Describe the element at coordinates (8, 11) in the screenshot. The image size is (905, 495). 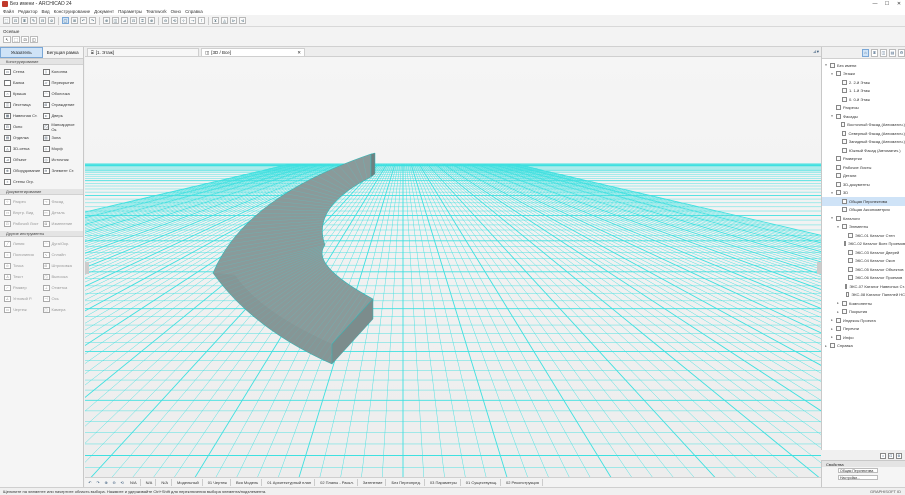
I see `menu-item: Файл` at that location.